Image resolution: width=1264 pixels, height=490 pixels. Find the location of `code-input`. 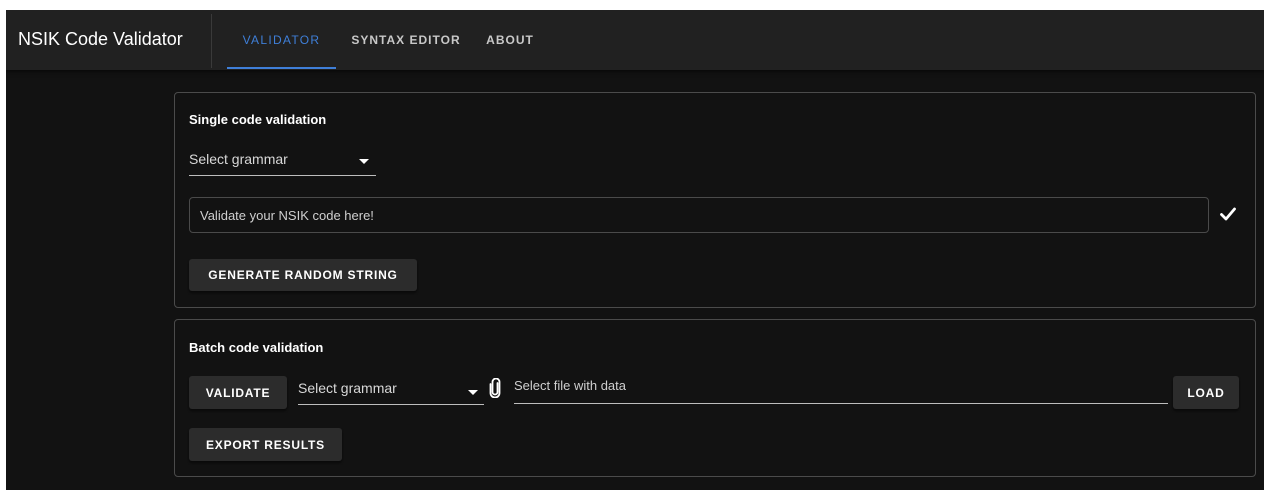

code-input is located at coordinates (699, 215).